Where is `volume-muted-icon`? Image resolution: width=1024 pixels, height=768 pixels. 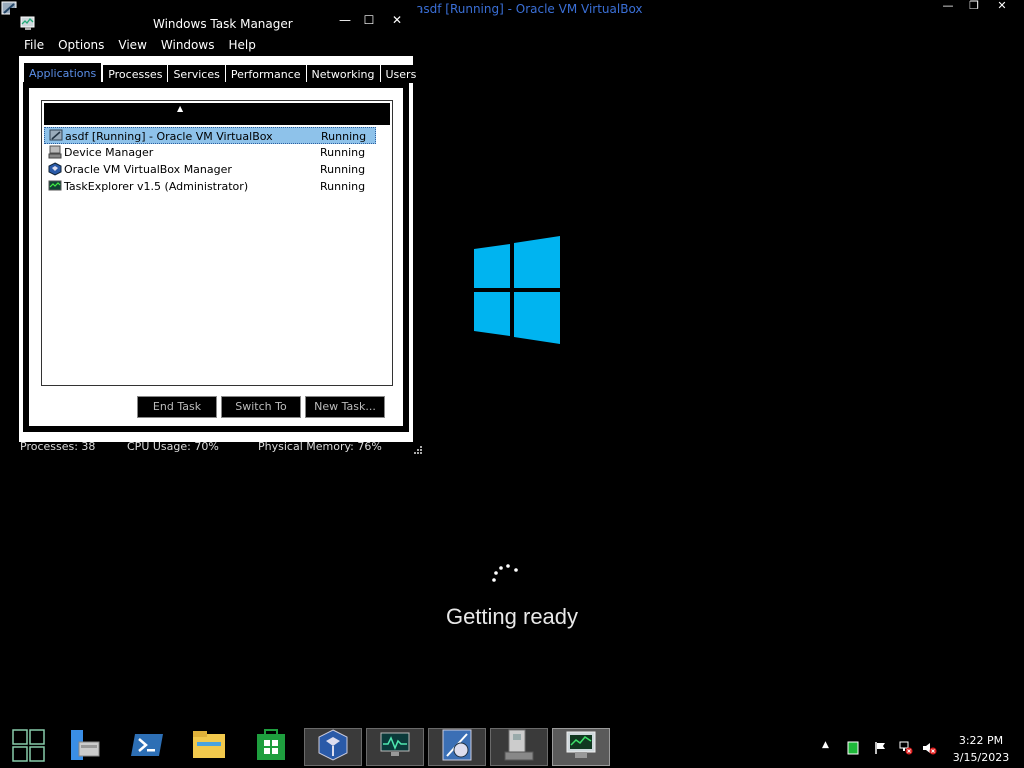
volume-muted-icon is located at coordinates (929, 747).